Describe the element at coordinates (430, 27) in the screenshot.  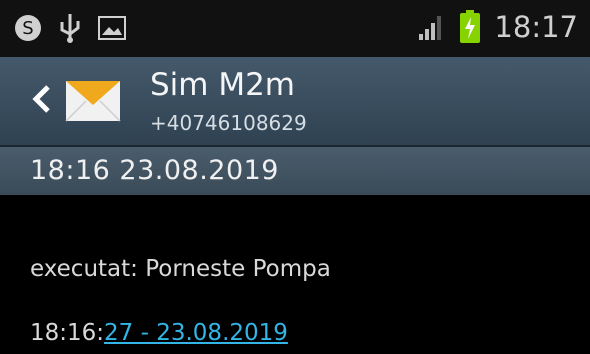
I see `signal-icon` at that location.